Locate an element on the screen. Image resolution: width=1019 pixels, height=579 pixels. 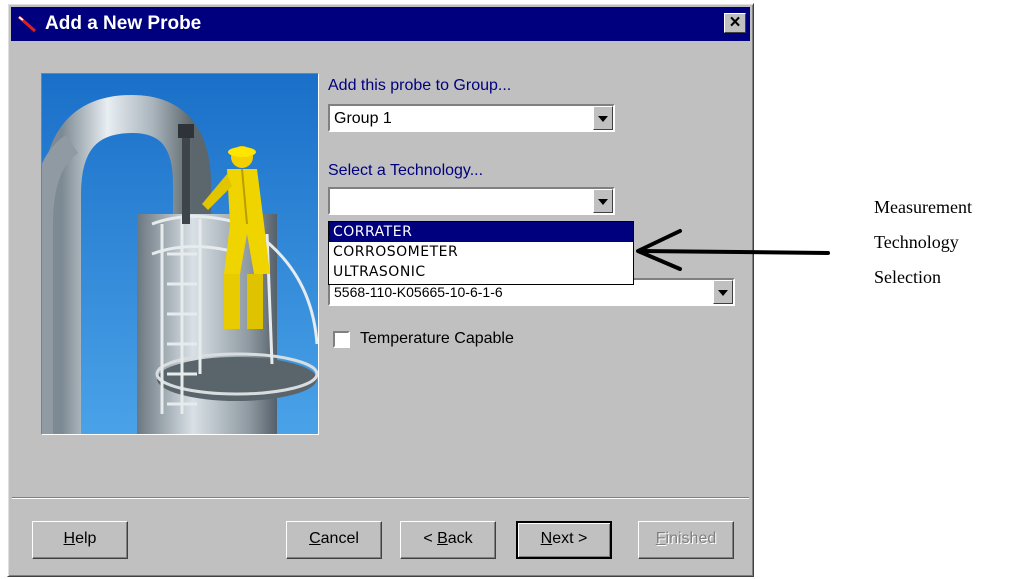
close-icon: × is located at coordinates (735, 22).